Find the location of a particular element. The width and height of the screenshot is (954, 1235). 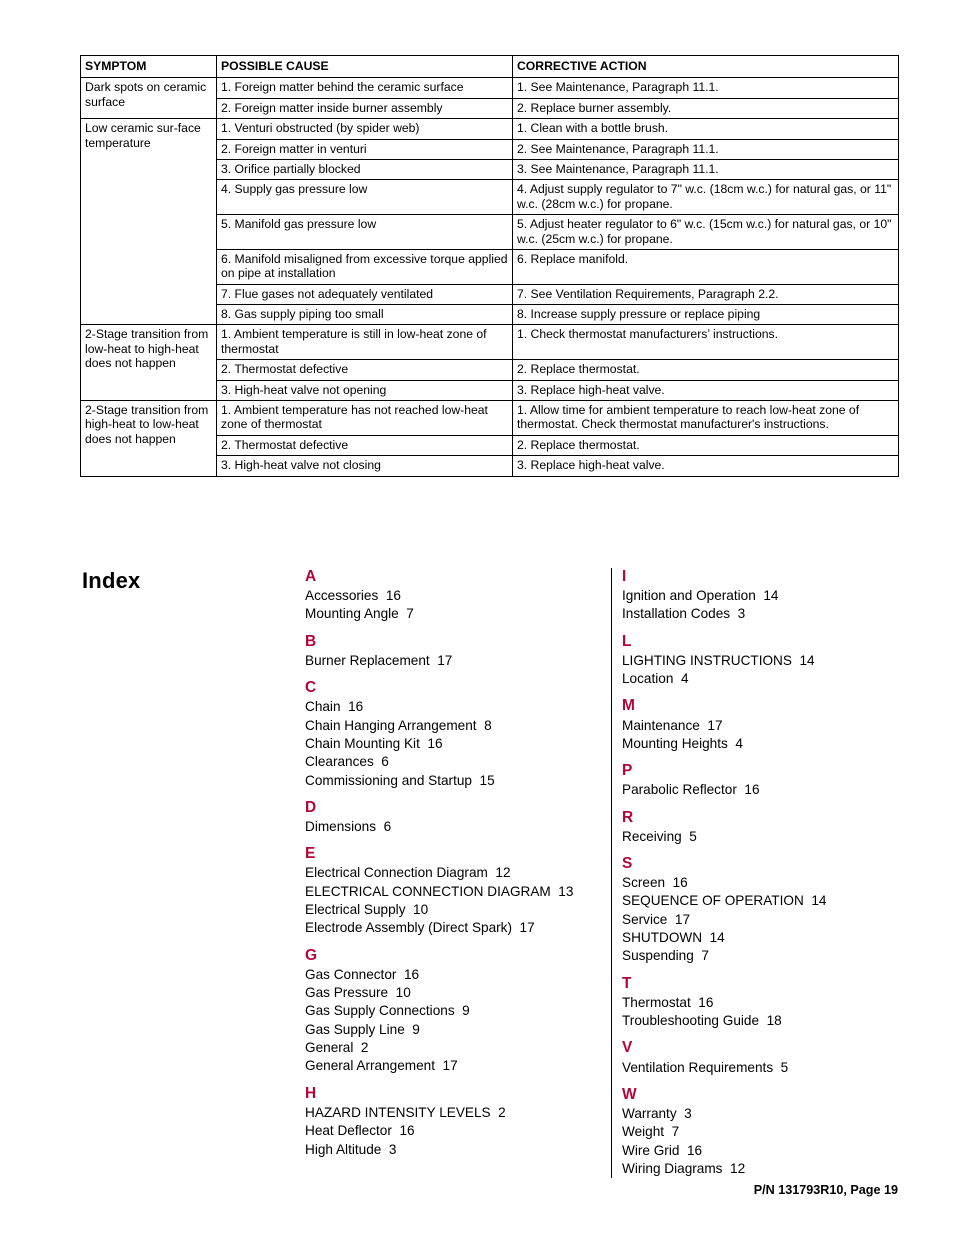

index-entry: Receiving 5 is located at coordinates (771, 837).